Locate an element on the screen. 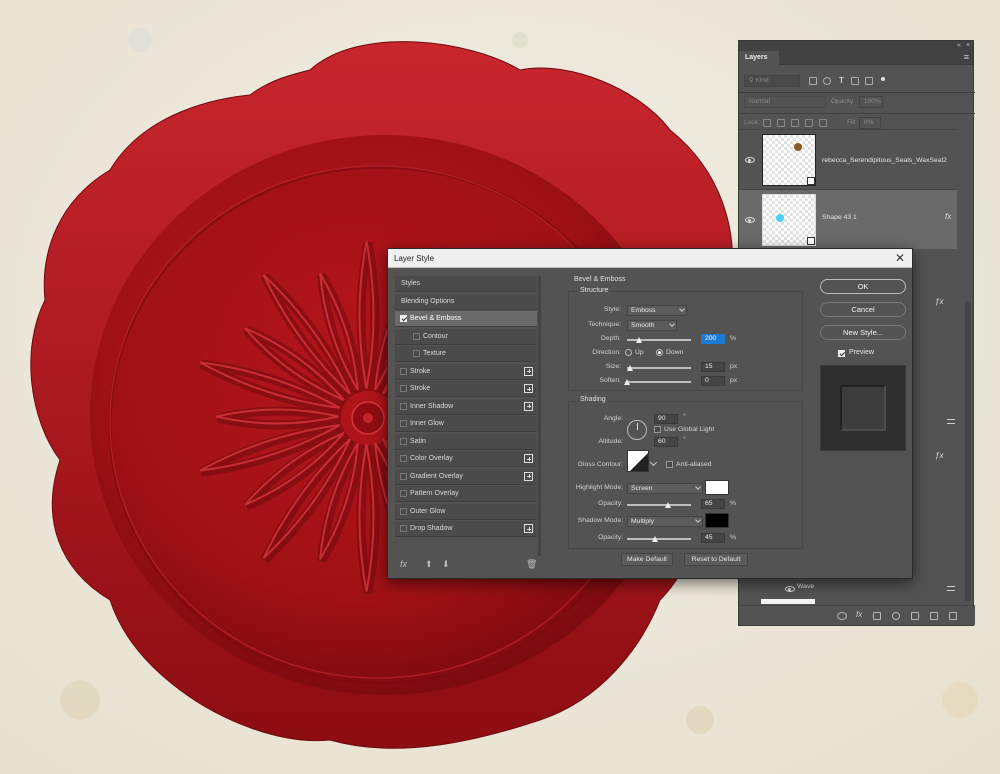 The width and height of the screenshot is (1000, 774). use-global-light-checkbox is located at coordinates (657, 429).